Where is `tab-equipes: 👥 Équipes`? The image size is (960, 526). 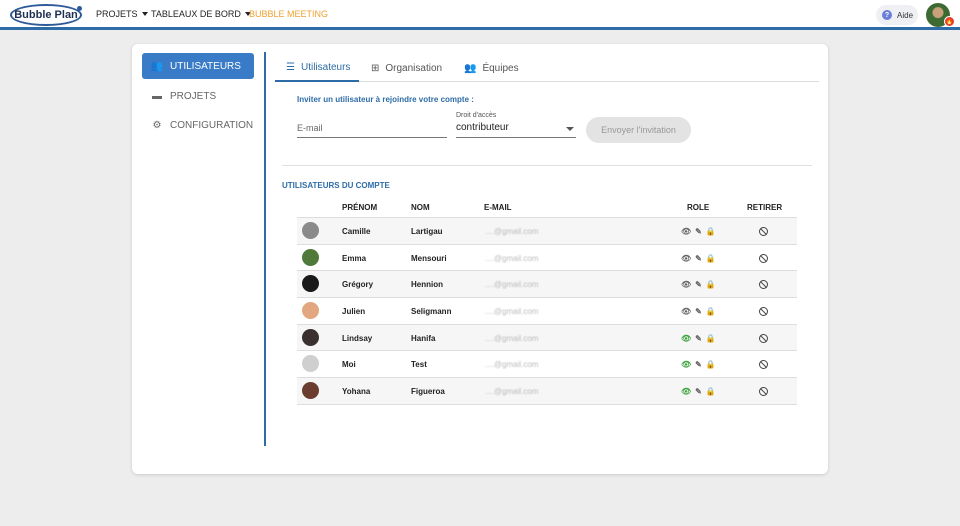
tab-equipes: 👥 Équipes is located at coordinates (491, 68).